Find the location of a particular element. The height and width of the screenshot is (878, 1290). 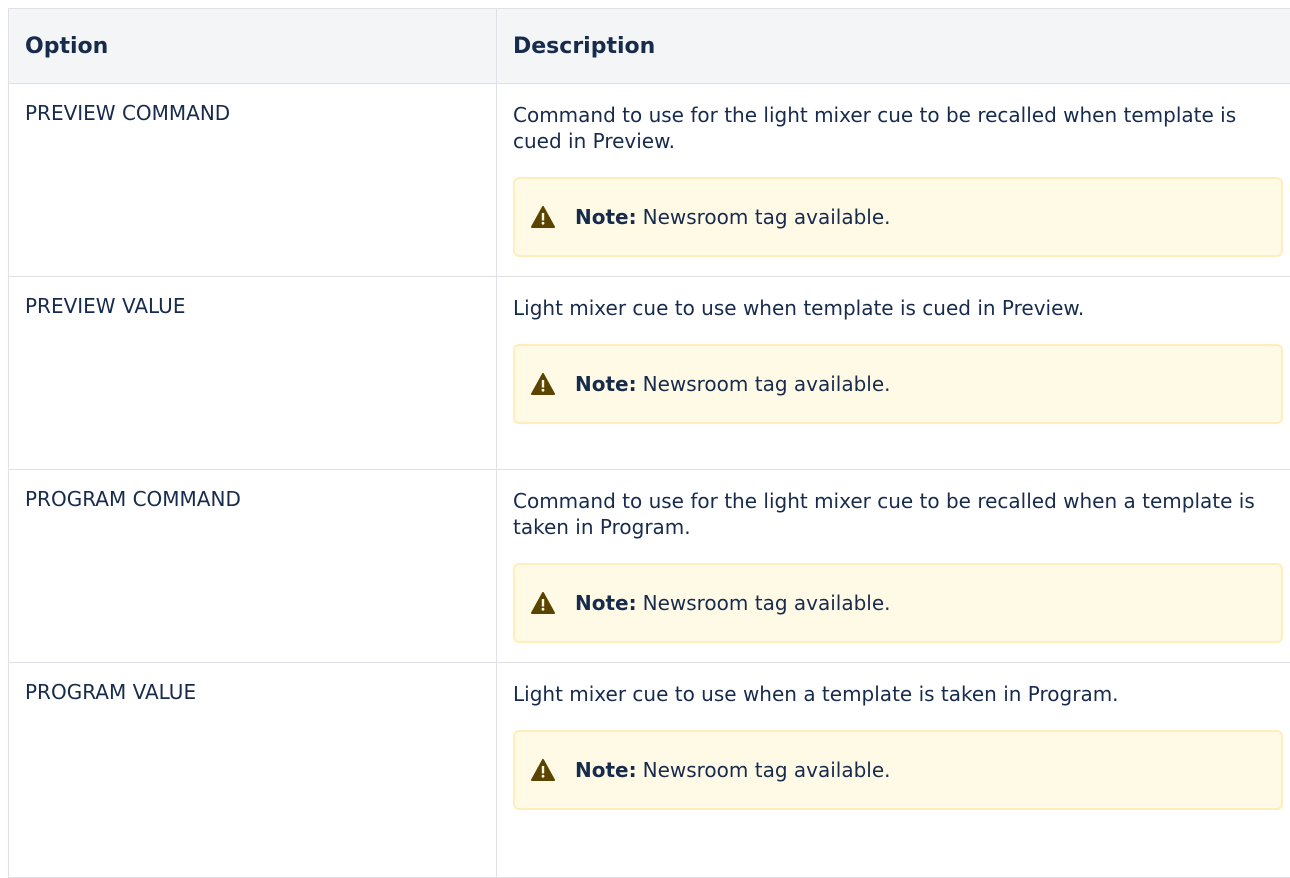

column-header-description: Description is located at coordinates (893, 46).